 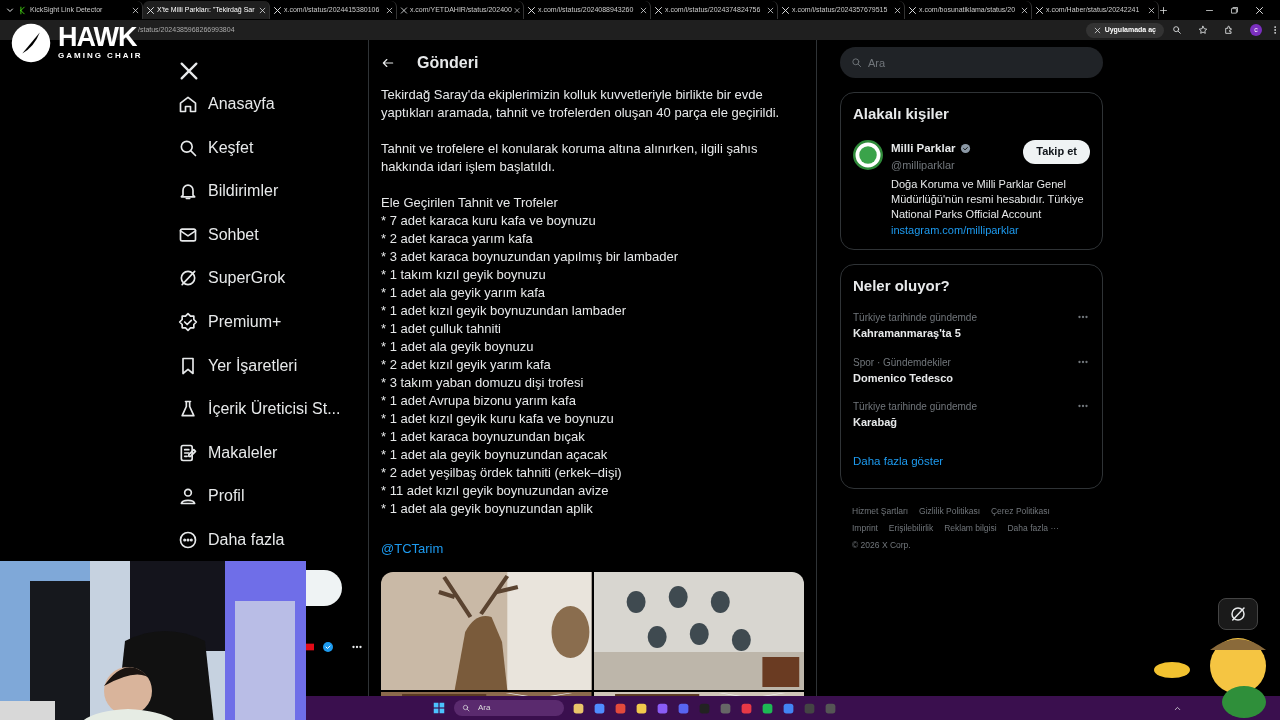 I want to click on nav-item: Profil, so click(x=269, y=496).